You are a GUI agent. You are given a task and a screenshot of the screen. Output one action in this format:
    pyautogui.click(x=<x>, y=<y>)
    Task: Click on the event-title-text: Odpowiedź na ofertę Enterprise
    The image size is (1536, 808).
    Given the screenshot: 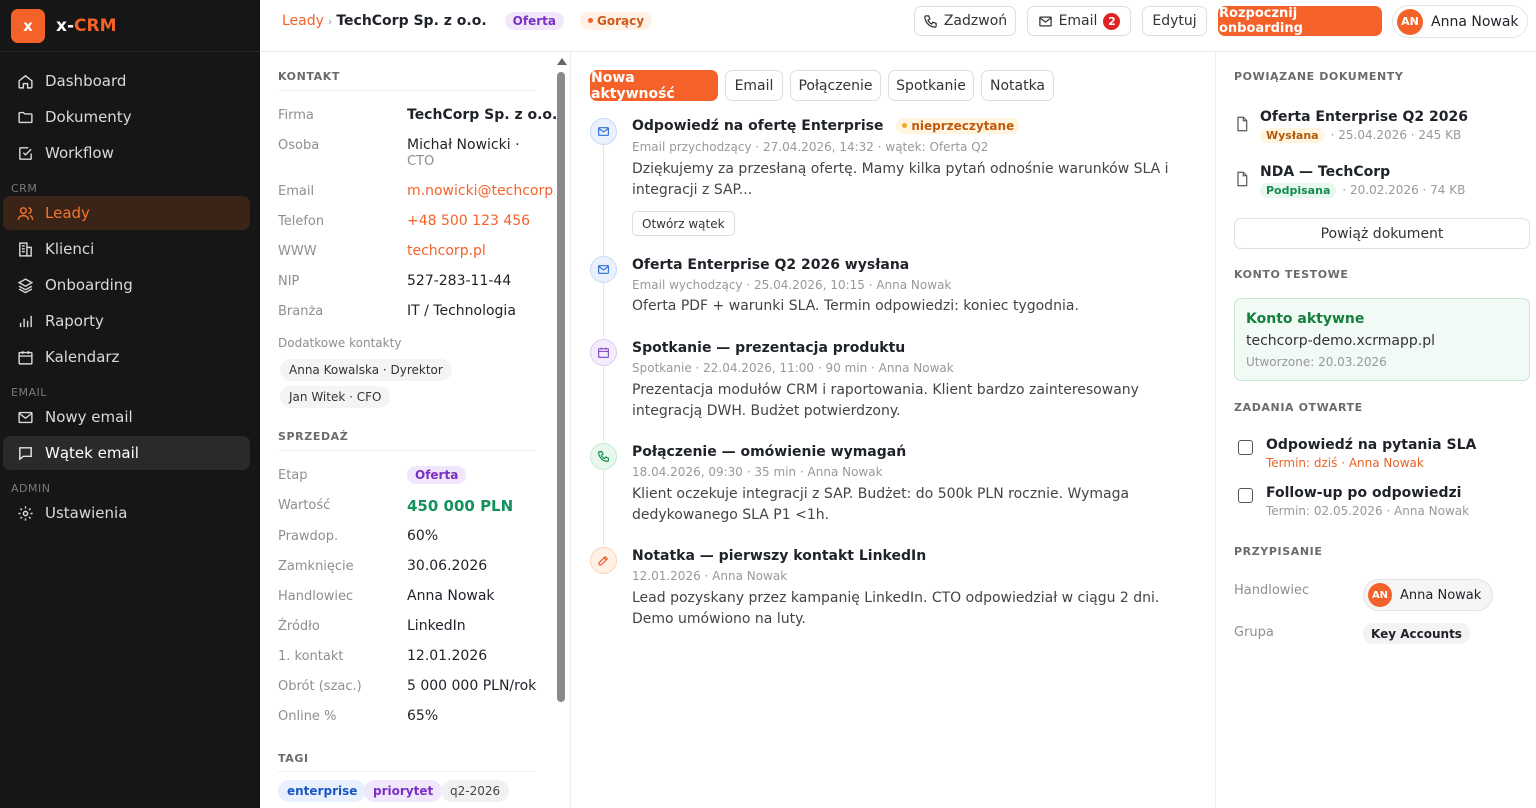 What is the action you would take?
    pyautogui.click(x=758, y=126)
    